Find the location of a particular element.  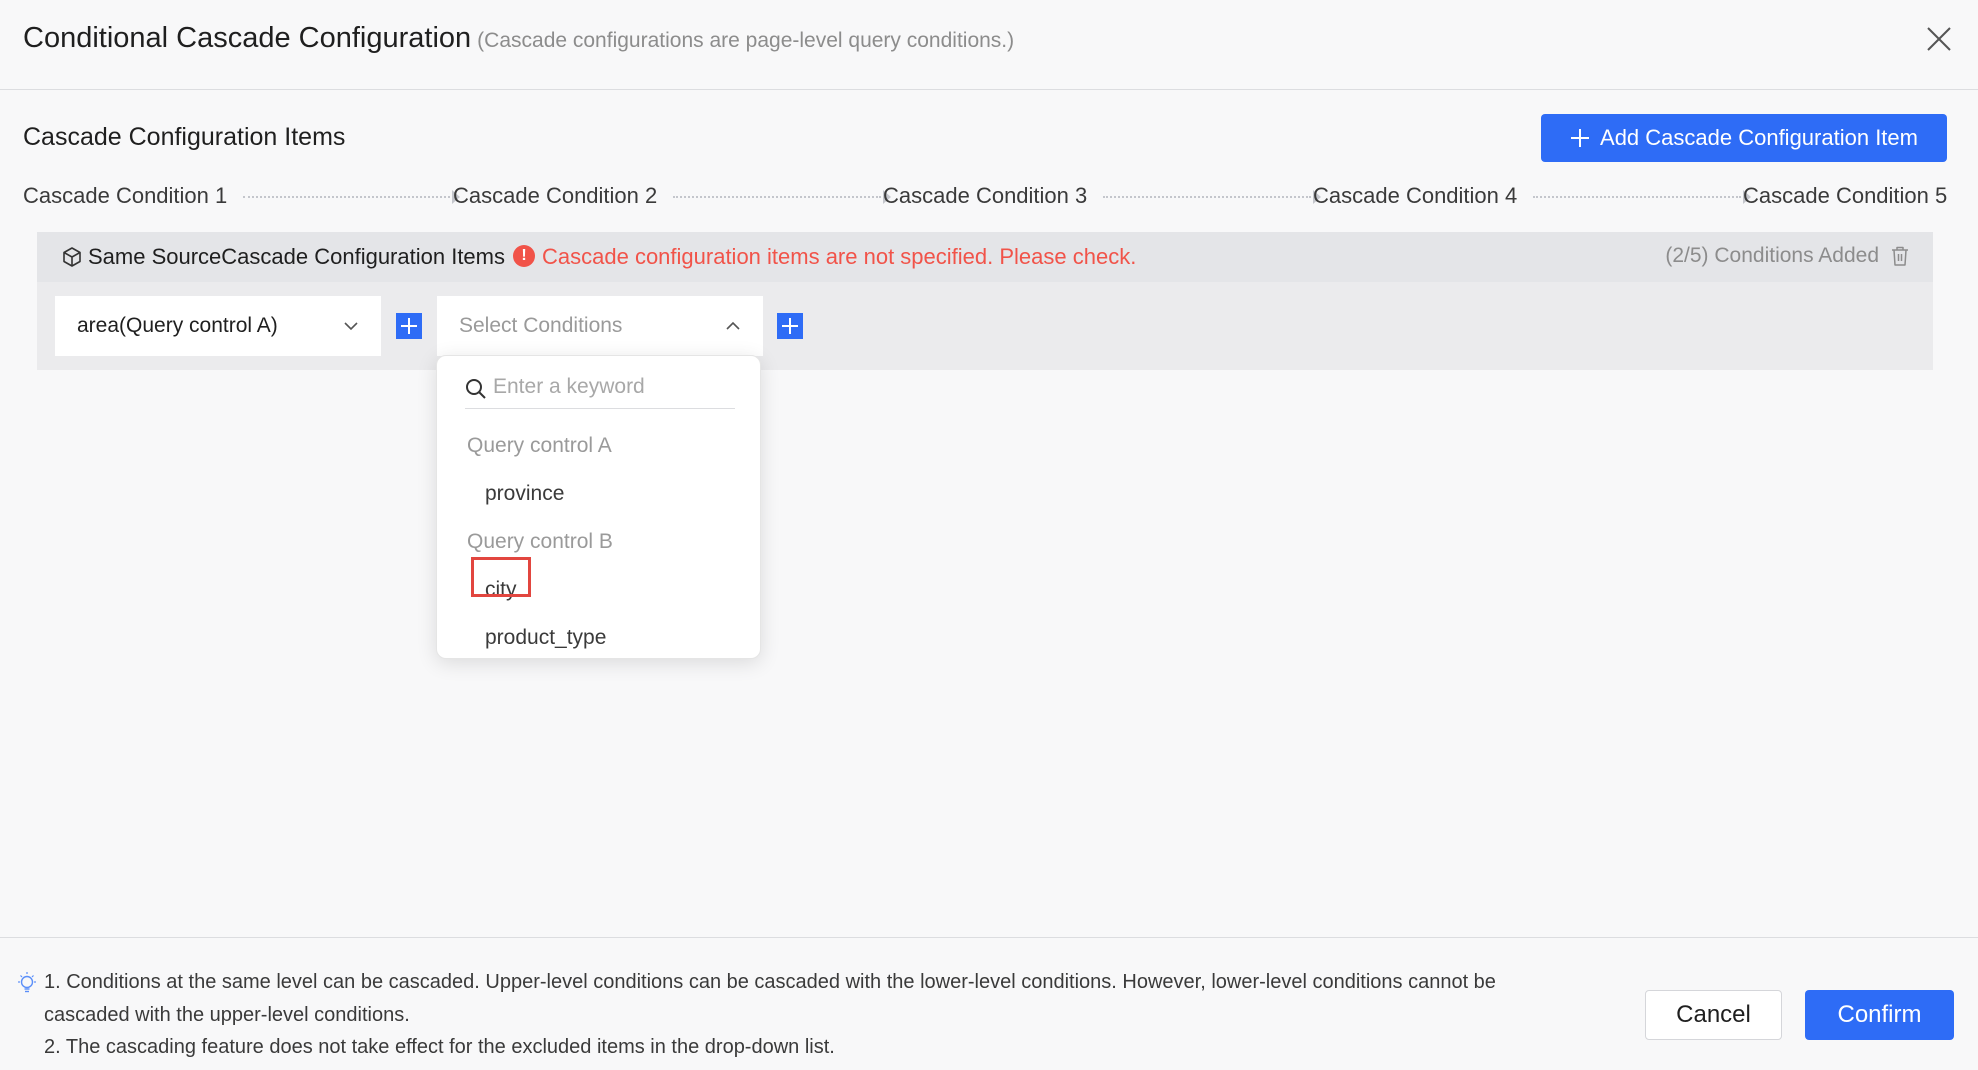

step-3: Cascade Condition 3 is located at coordinates (985, 195).